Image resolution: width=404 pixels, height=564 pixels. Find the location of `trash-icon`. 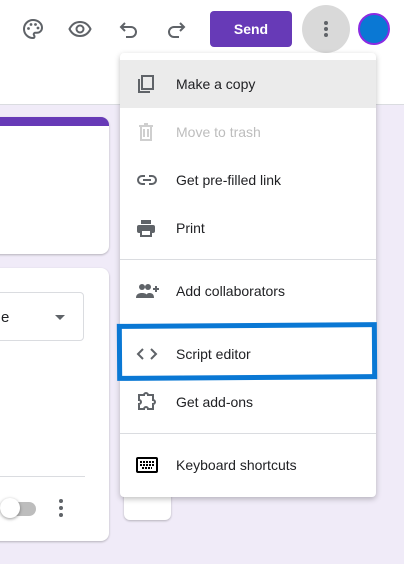

trash-icon is located at coordinates (148, 132).